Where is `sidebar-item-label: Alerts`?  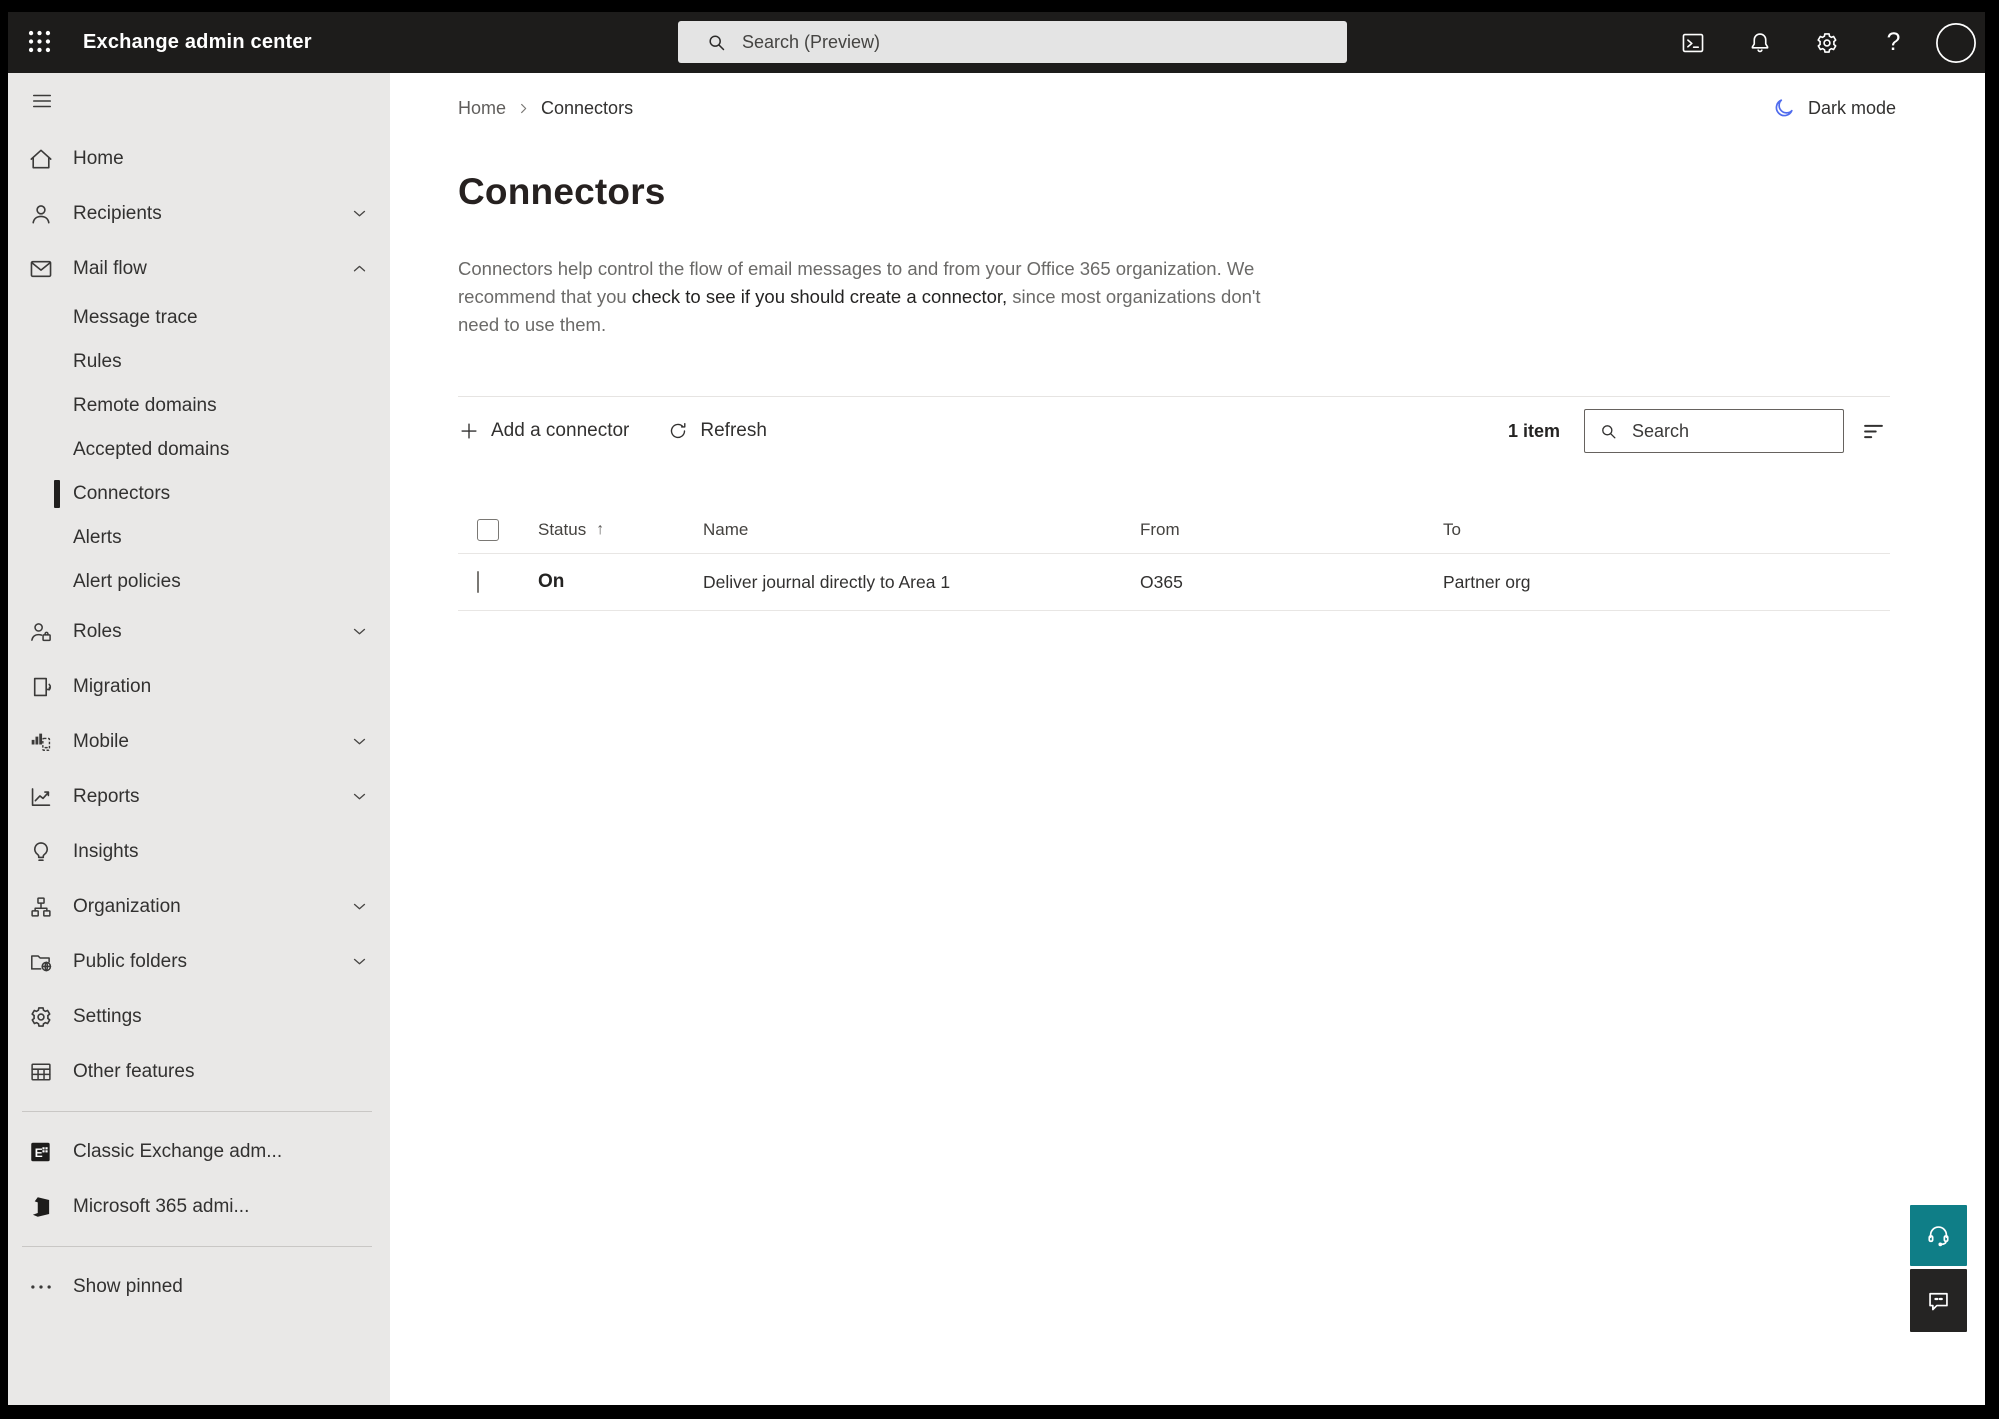
sidebar-item-label: Alerts is located at coordinates (97, 537).